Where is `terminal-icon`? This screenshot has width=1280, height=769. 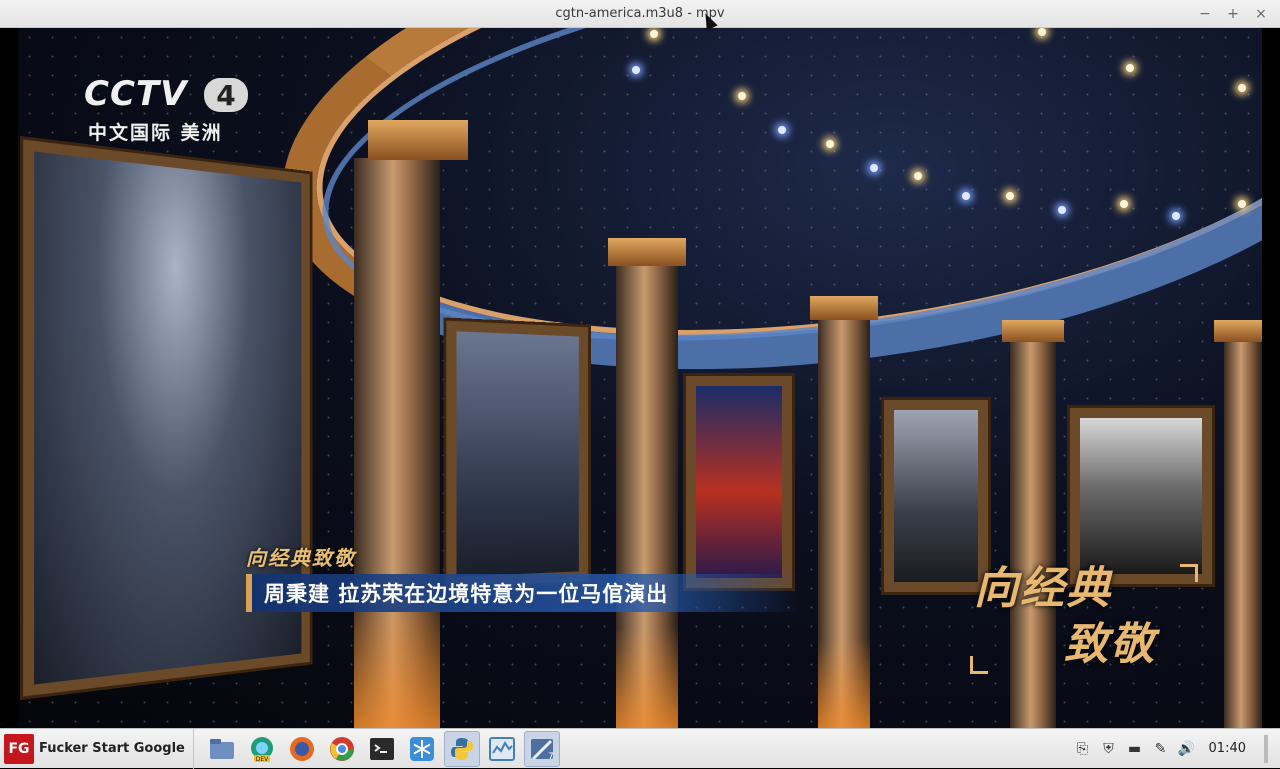
terminal-icon is located at coordinates (381, 748).